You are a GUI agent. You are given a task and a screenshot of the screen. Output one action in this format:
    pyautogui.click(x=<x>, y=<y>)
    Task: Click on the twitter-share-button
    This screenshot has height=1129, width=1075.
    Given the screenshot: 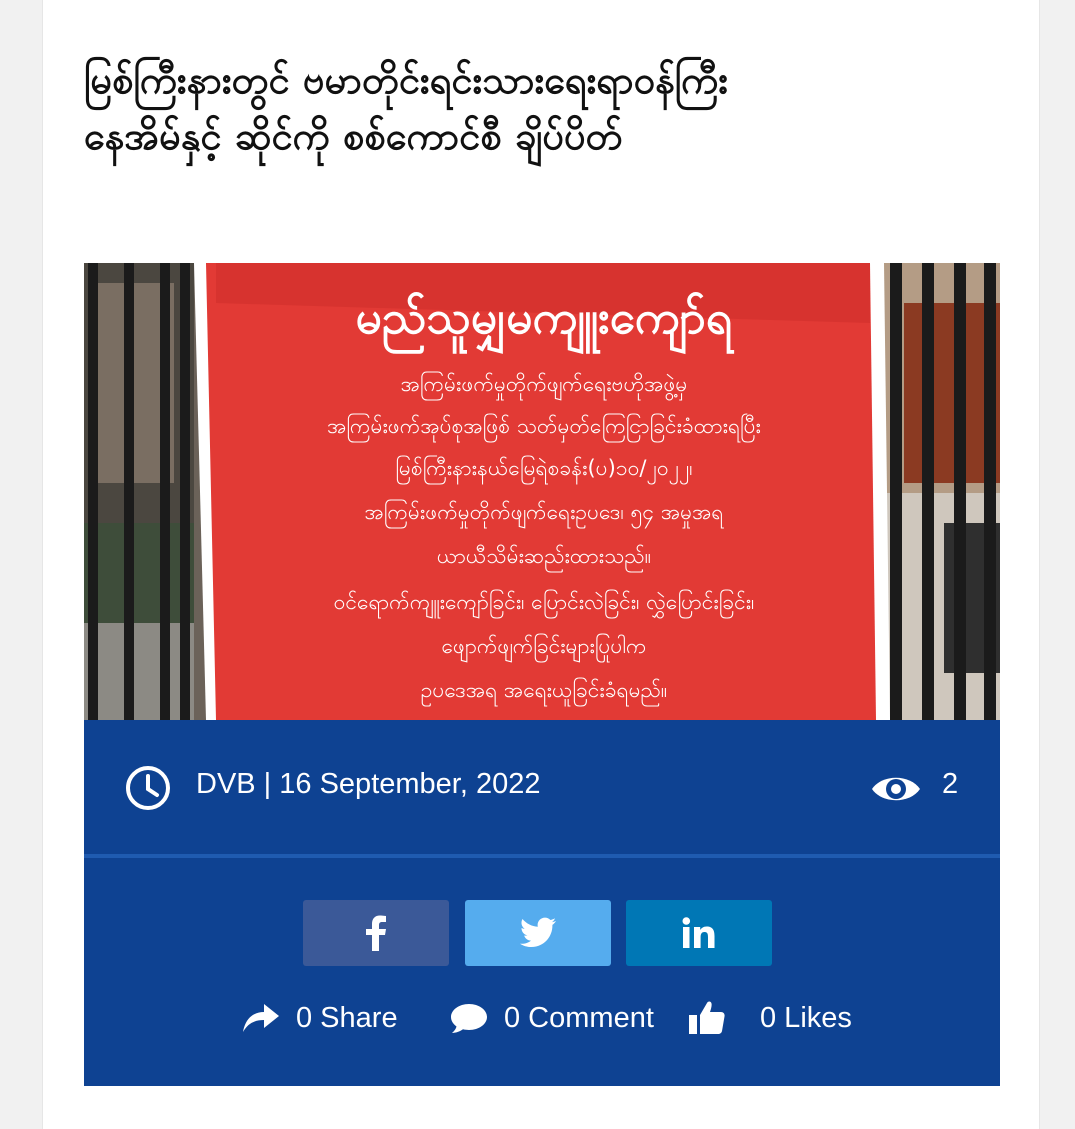 What is the action you would take?
    pyautogui.click(x=538, y=933)
    